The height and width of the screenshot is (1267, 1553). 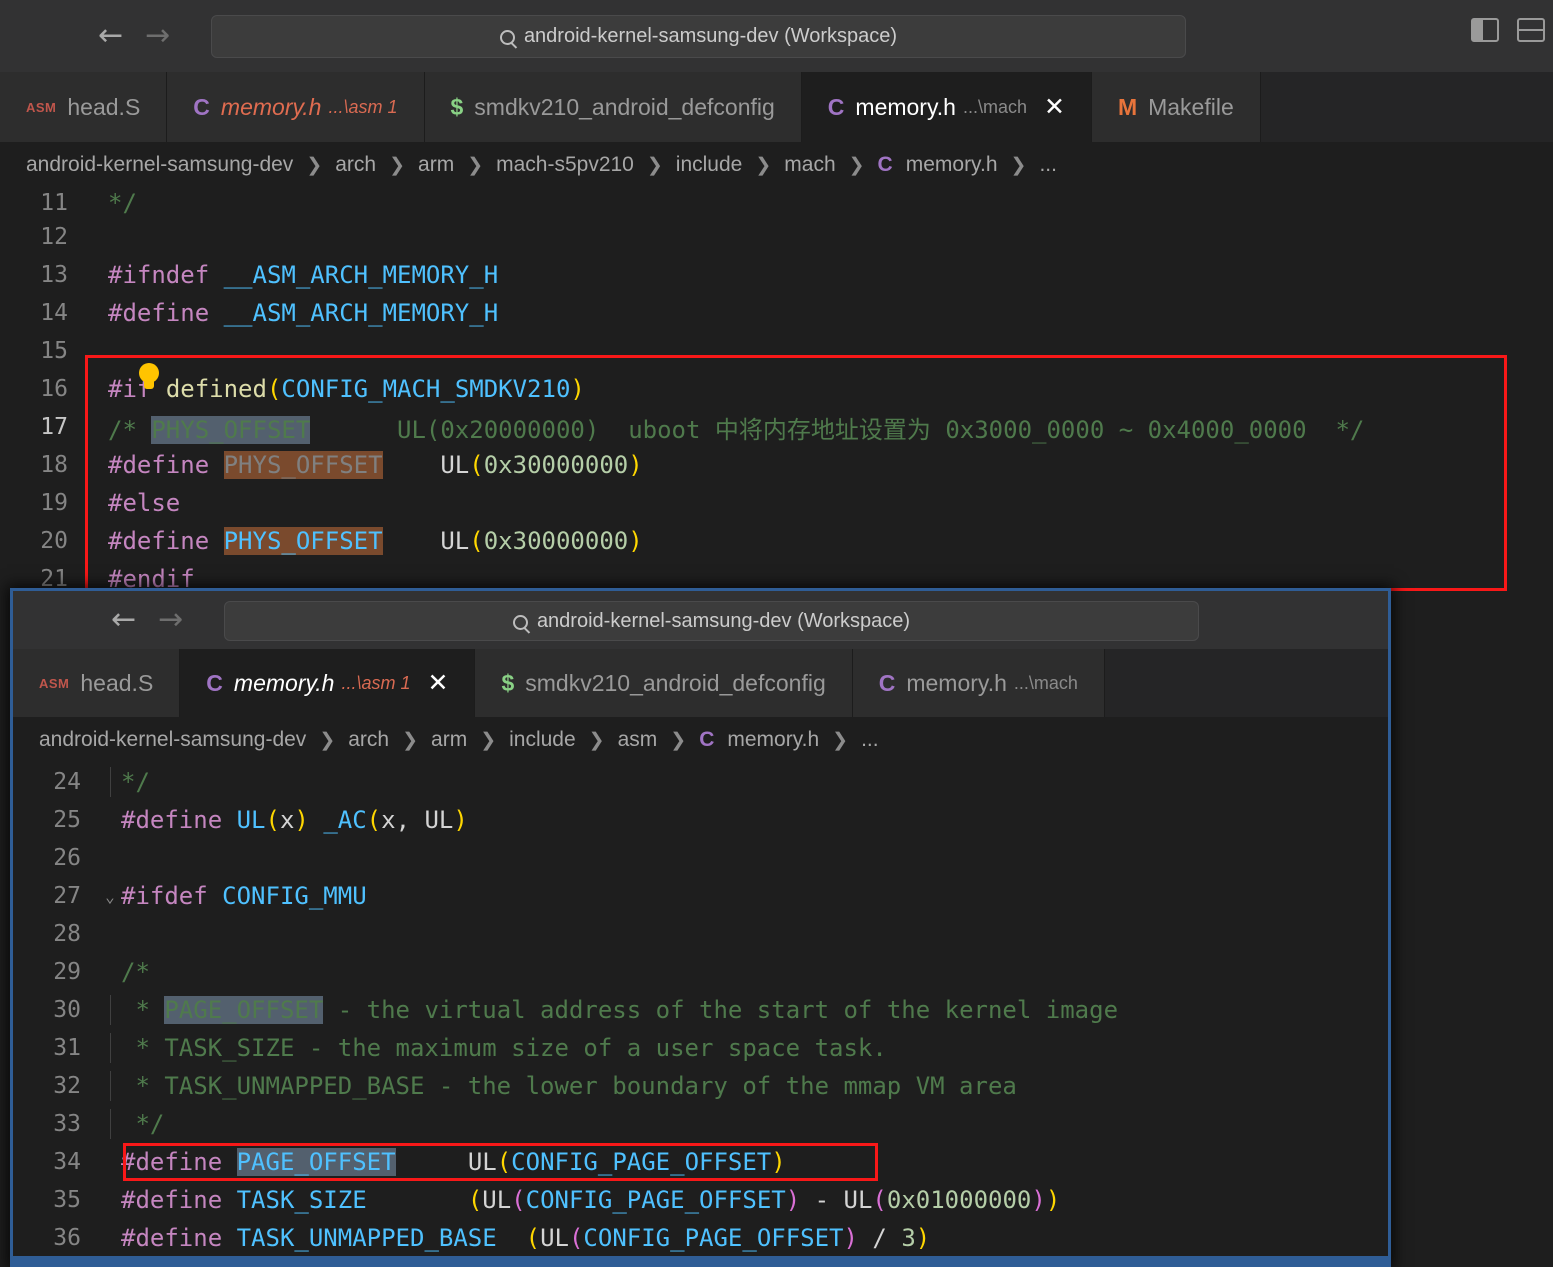 I want to click on line-number: 26, so click(x=67, y=858).